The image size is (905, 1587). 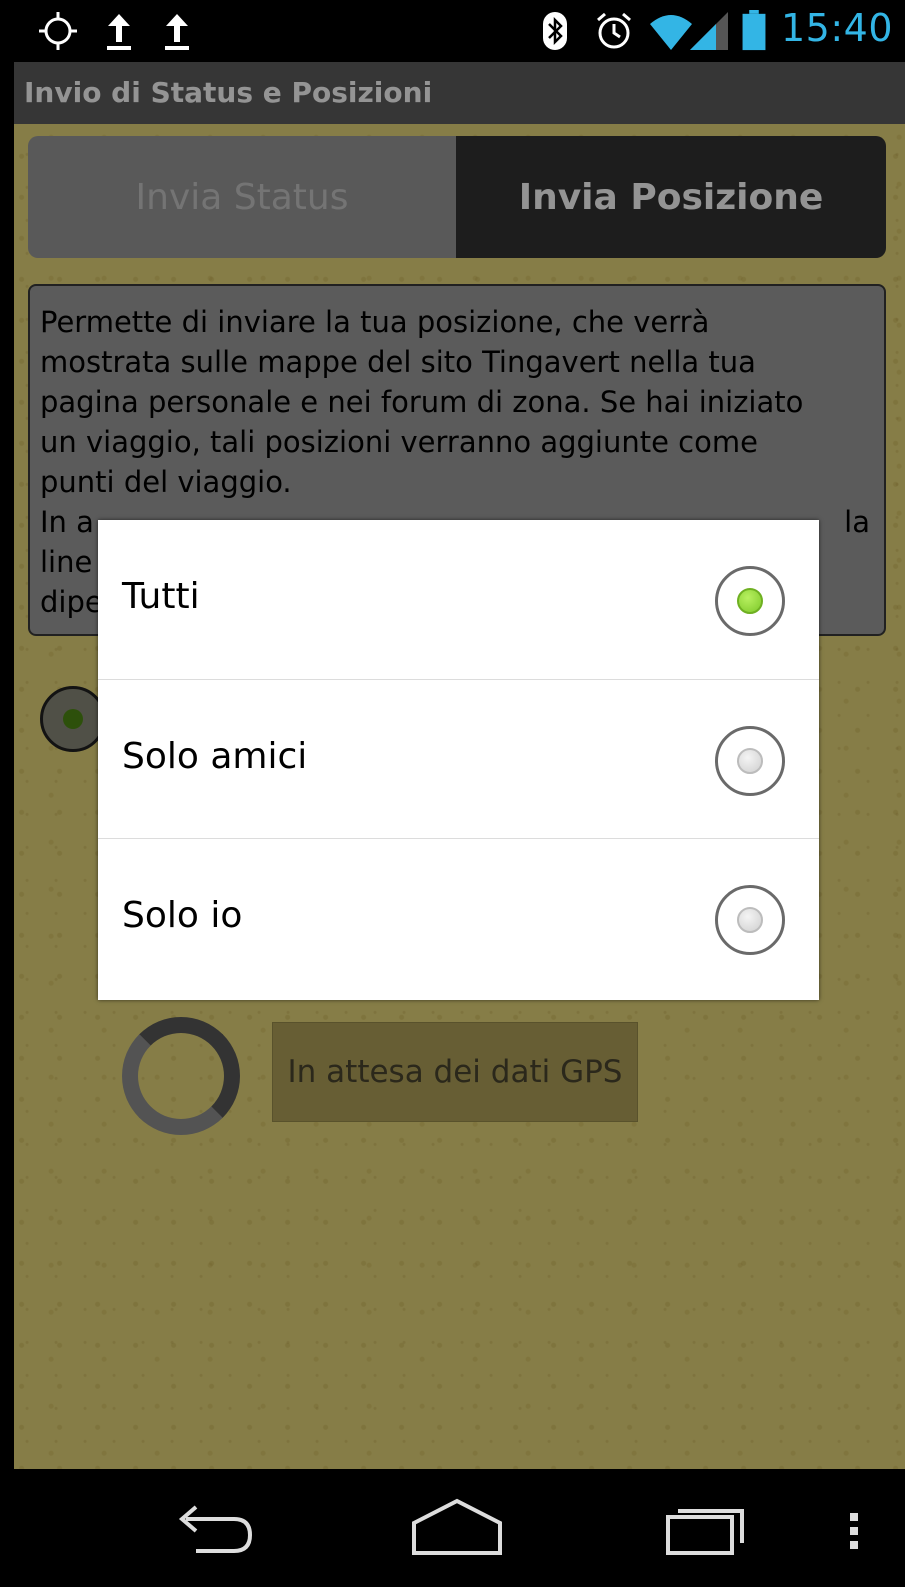 What do you see at coordinates (182, 915) in the screenshot?
I see `option-label: Solo io` at bounding box center [182, 915].